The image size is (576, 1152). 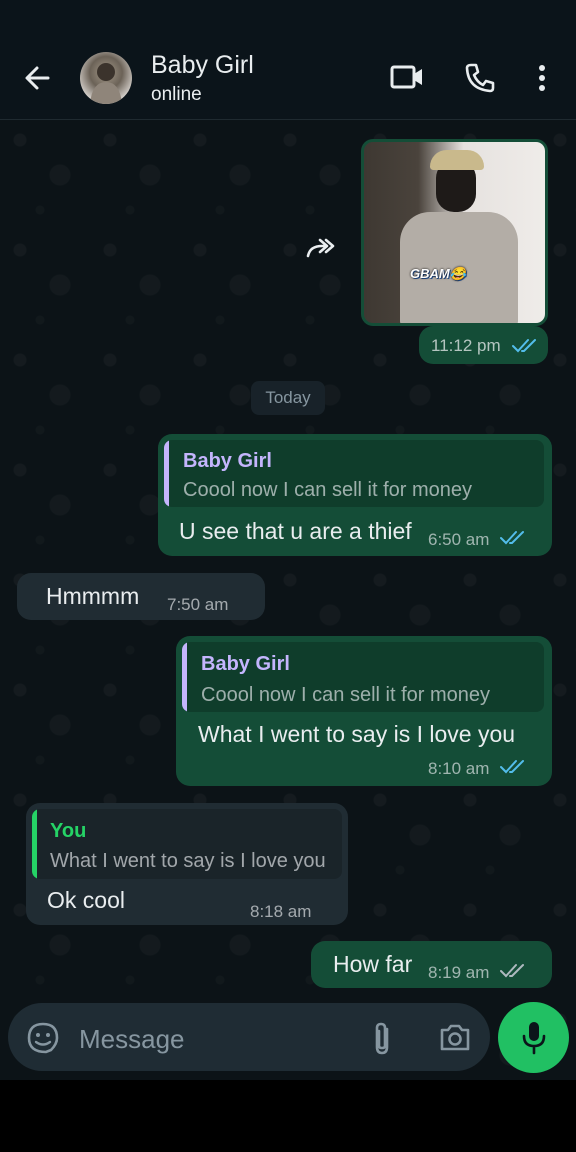 I want to click on message-bubble-incoming: Hmmmm 7:50 am, so click(x=141, y=596).